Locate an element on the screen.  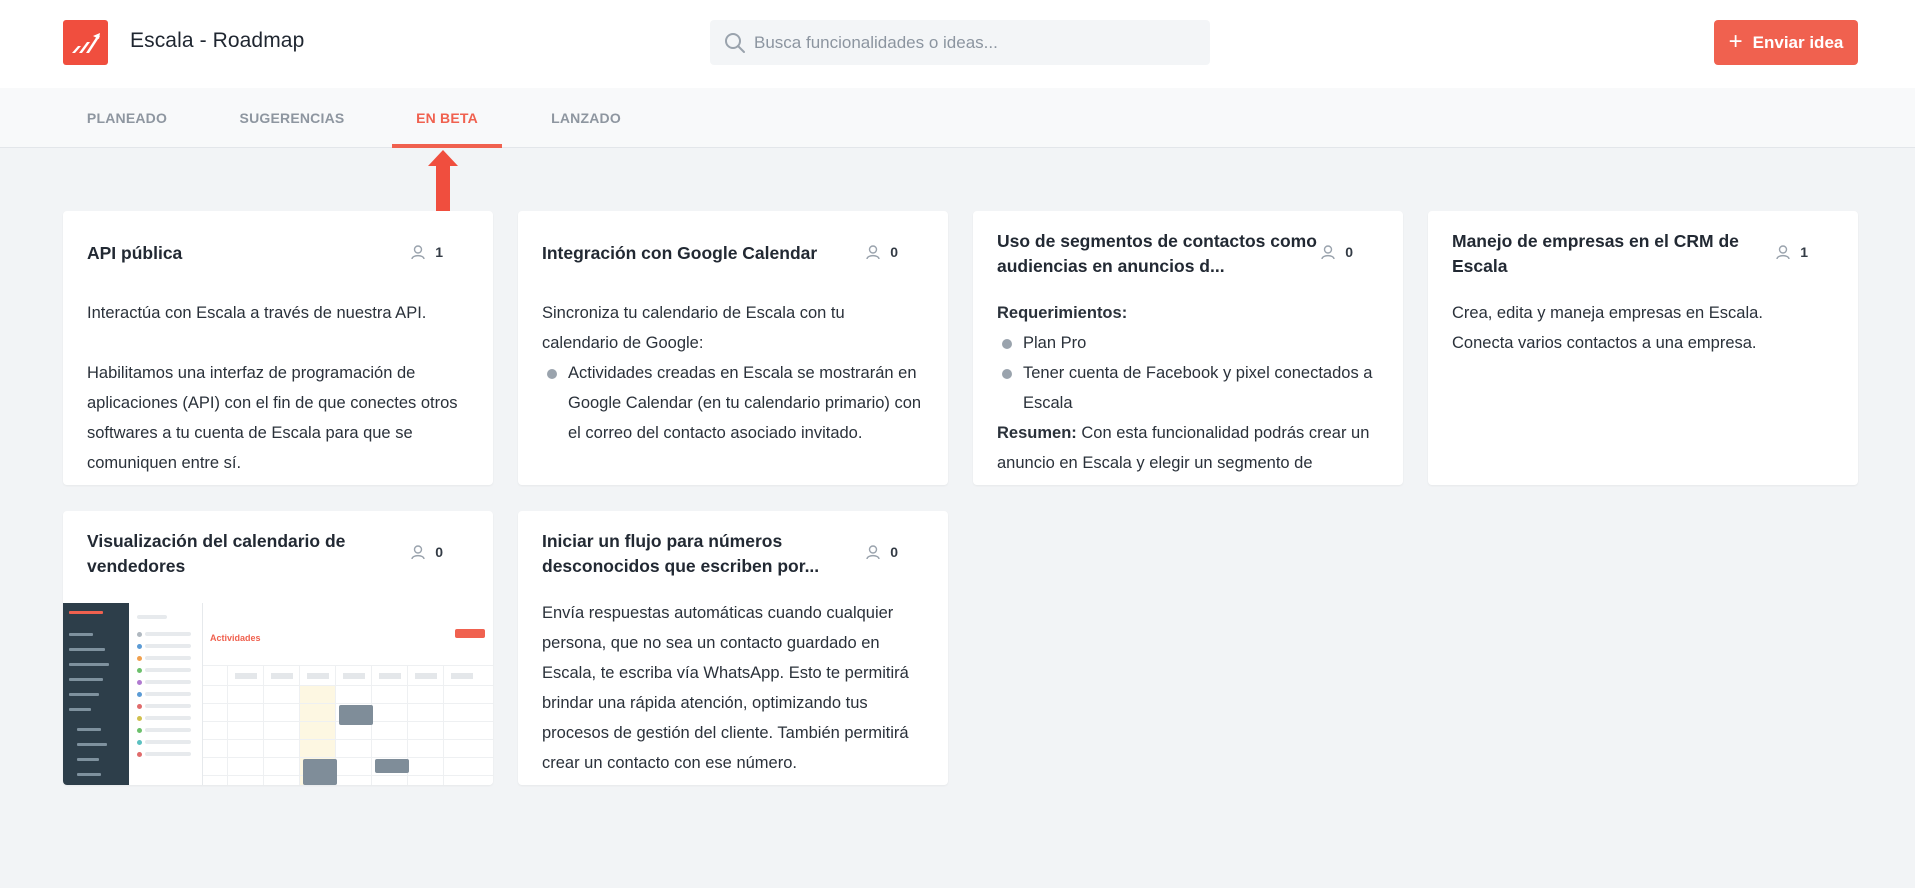
calendar-preview-image: Actividades is located at coordinates (278, 694).